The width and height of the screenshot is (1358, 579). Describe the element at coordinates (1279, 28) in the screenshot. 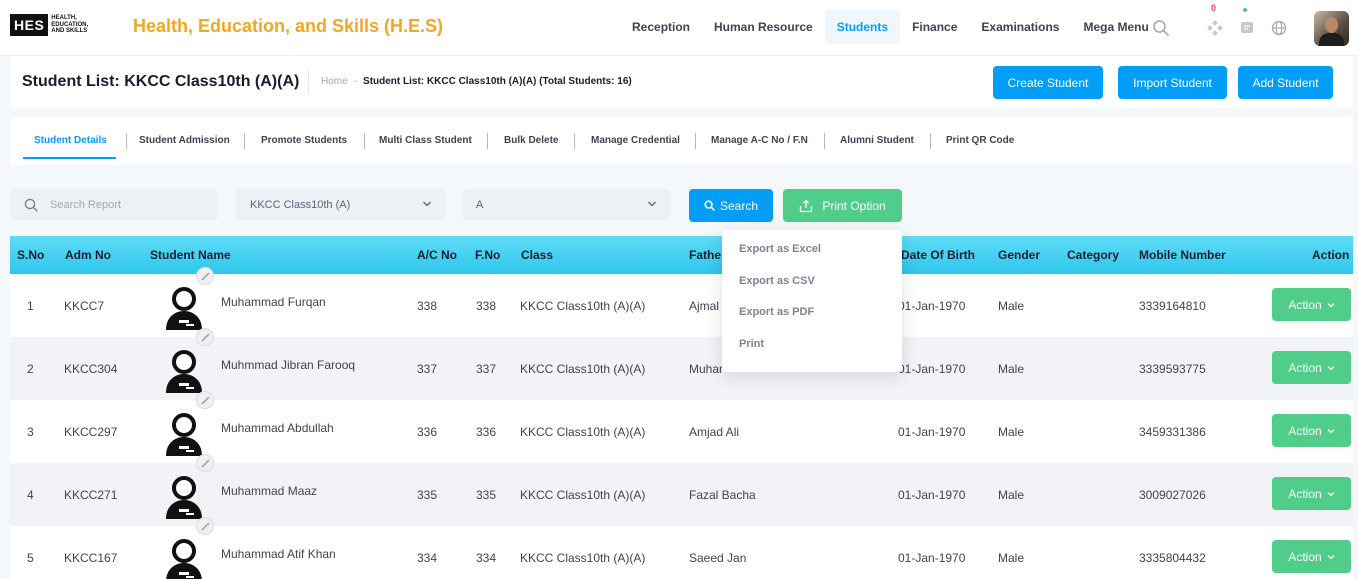

I see `globe-icon` at that location.